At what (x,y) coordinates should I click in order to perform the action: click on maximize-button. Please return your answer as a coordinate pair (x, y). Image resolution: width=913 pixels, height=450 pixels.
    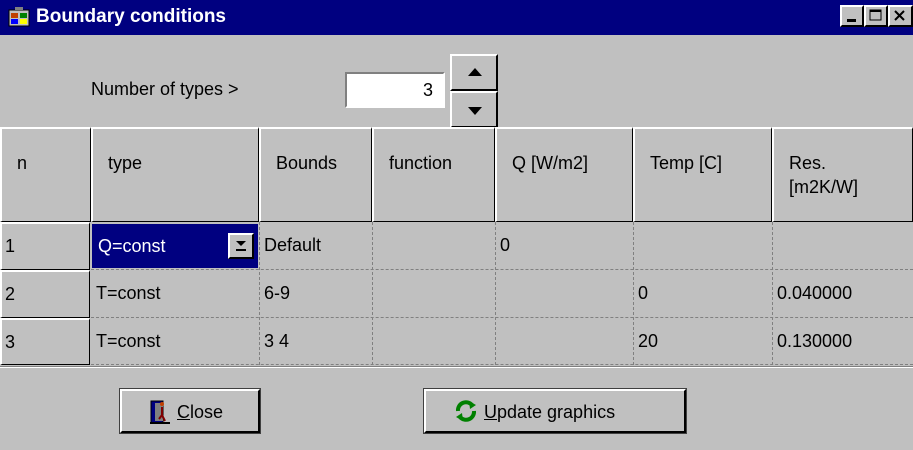
    Looking at the image, I should click on (876, 16).